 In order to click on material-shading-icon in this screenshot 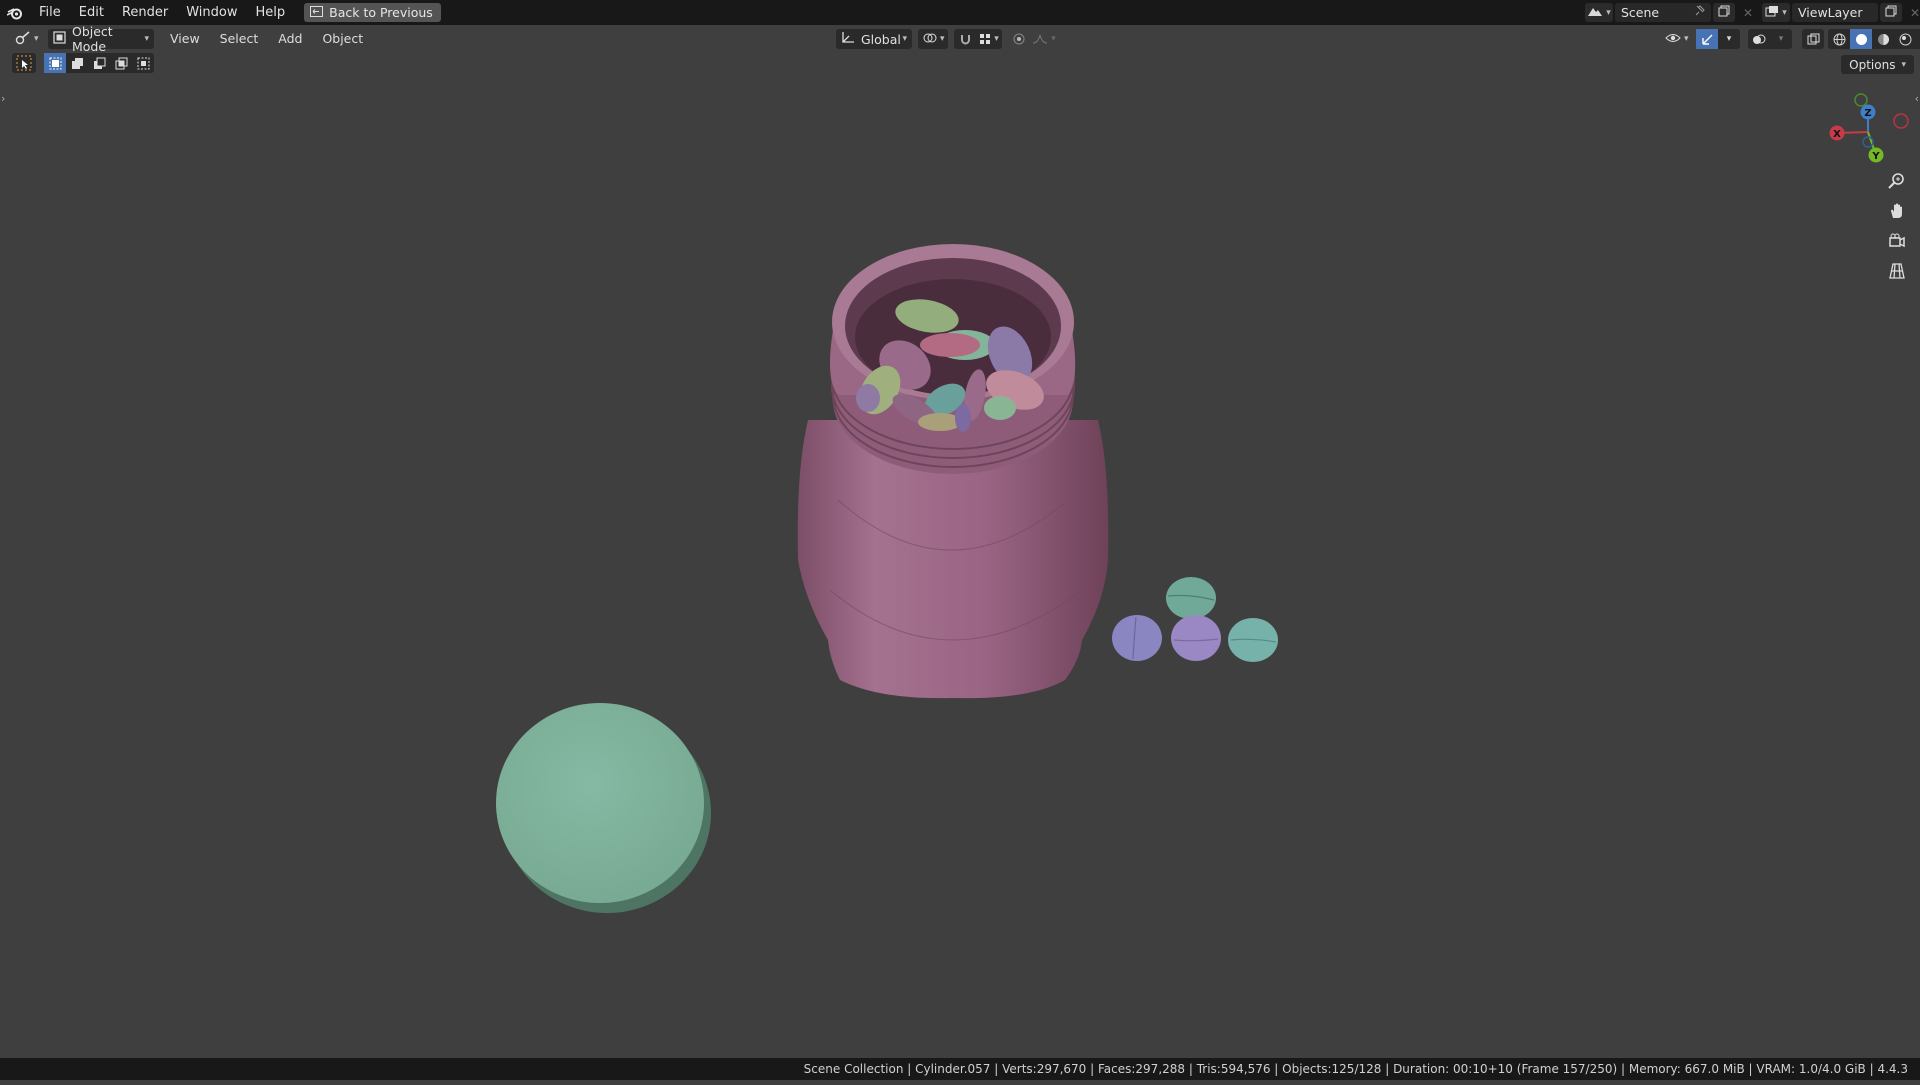, I will do `click(1883, 39)`.